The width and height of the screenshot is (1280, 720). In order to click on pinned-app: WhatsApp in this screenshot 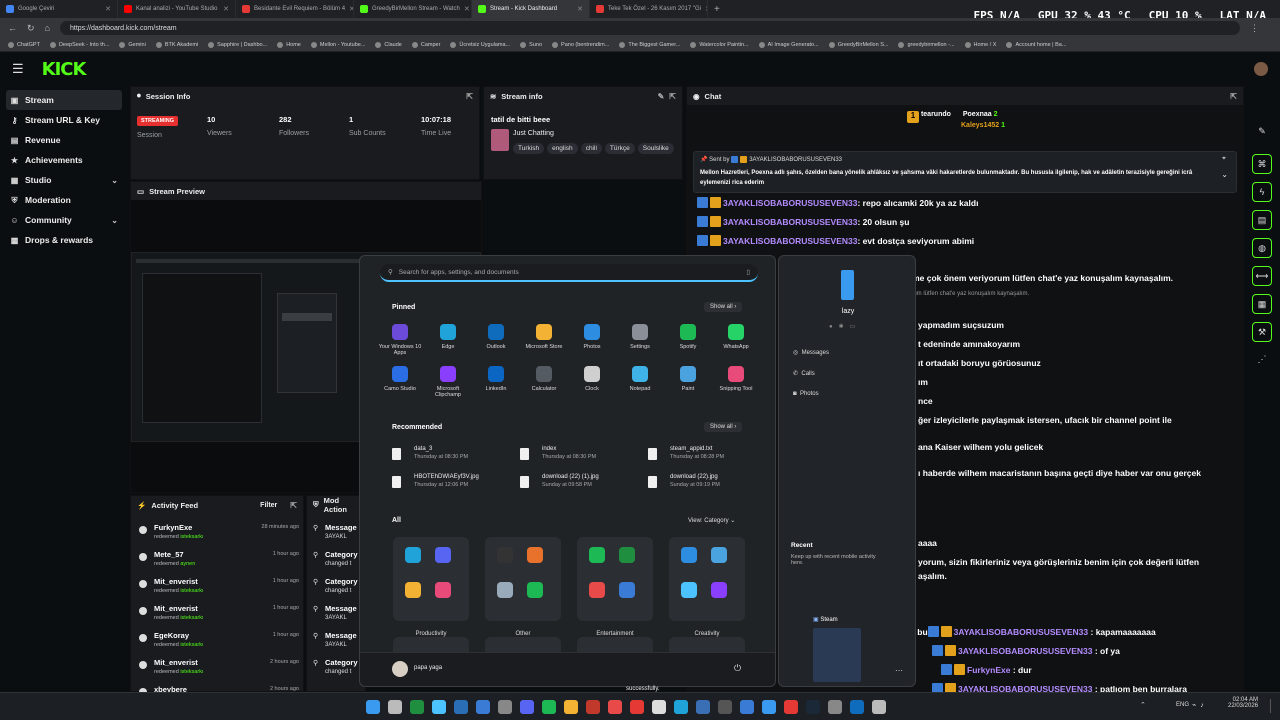, I will do `click(736, 337)`.